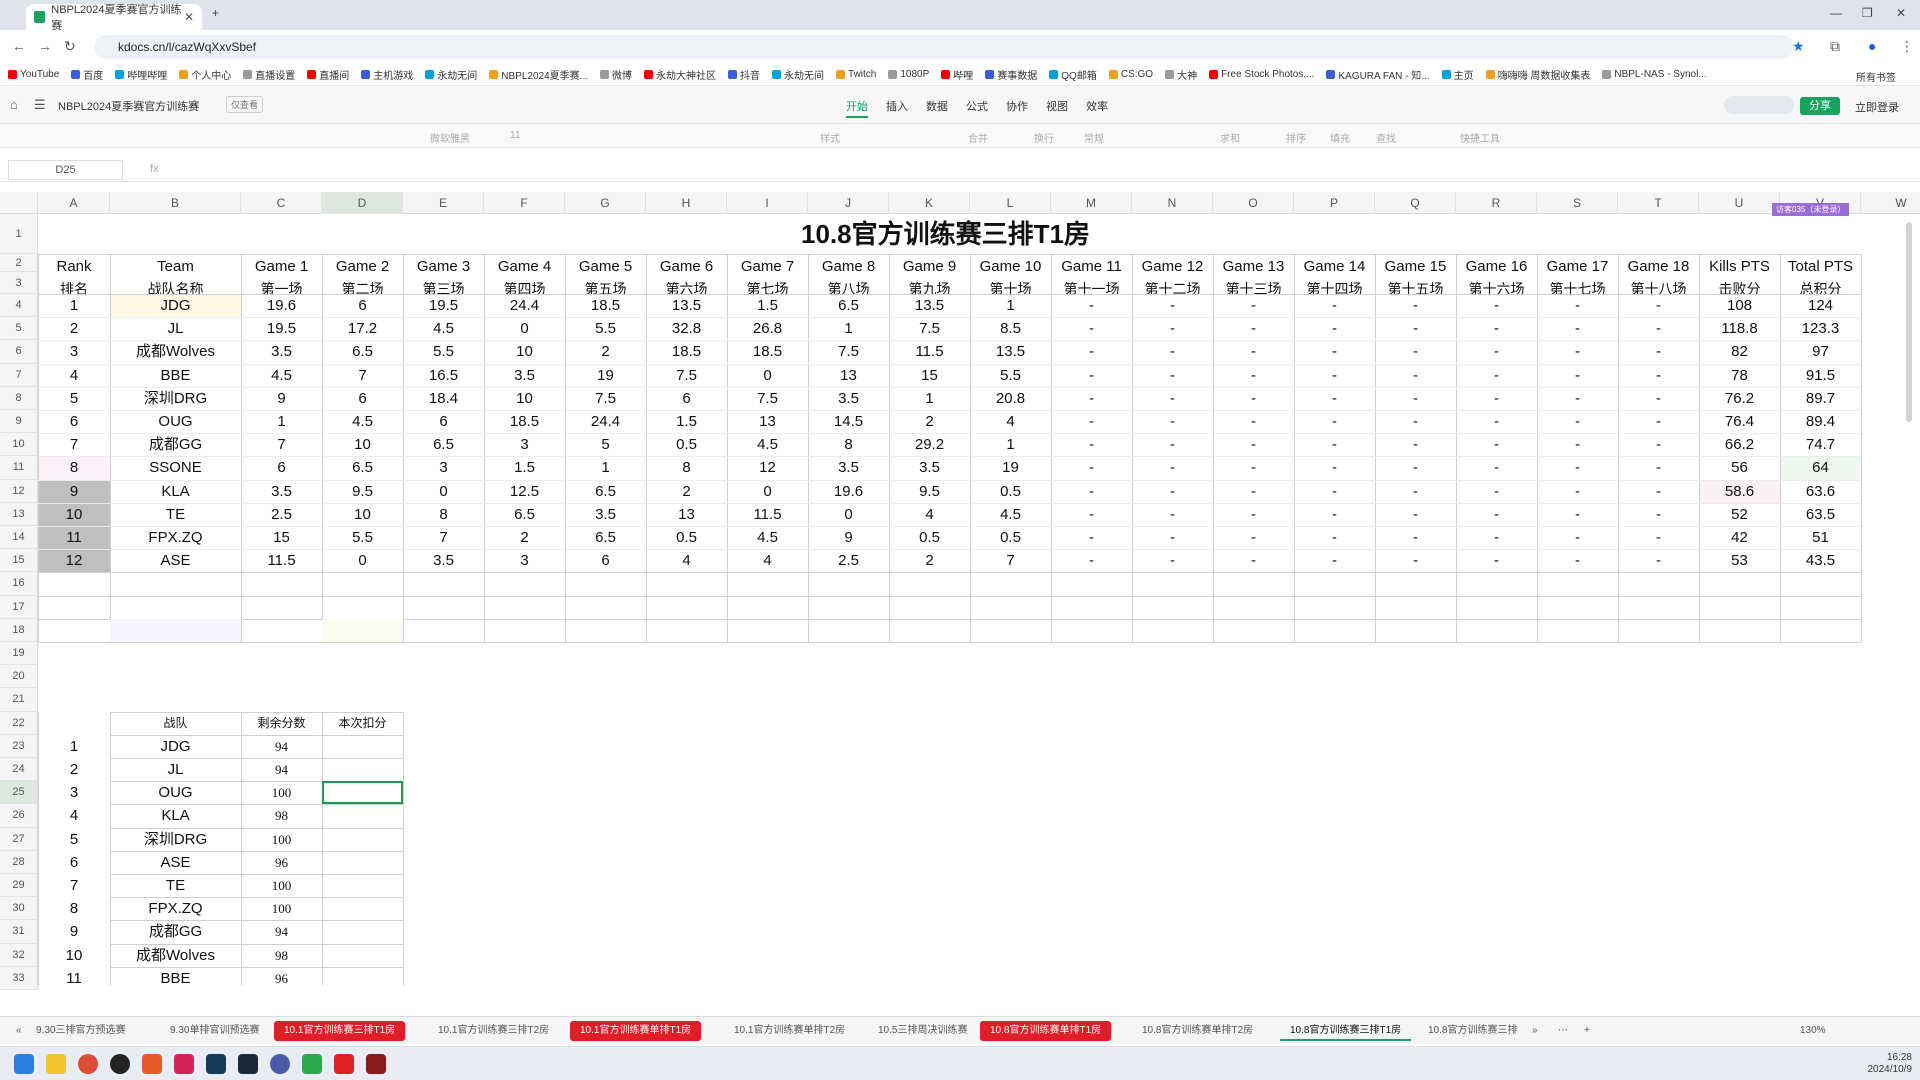 Image resolution: width=1920 pixels, height=1080 pixels. I want to click on score-cell: 4.5, so click(443, 328).